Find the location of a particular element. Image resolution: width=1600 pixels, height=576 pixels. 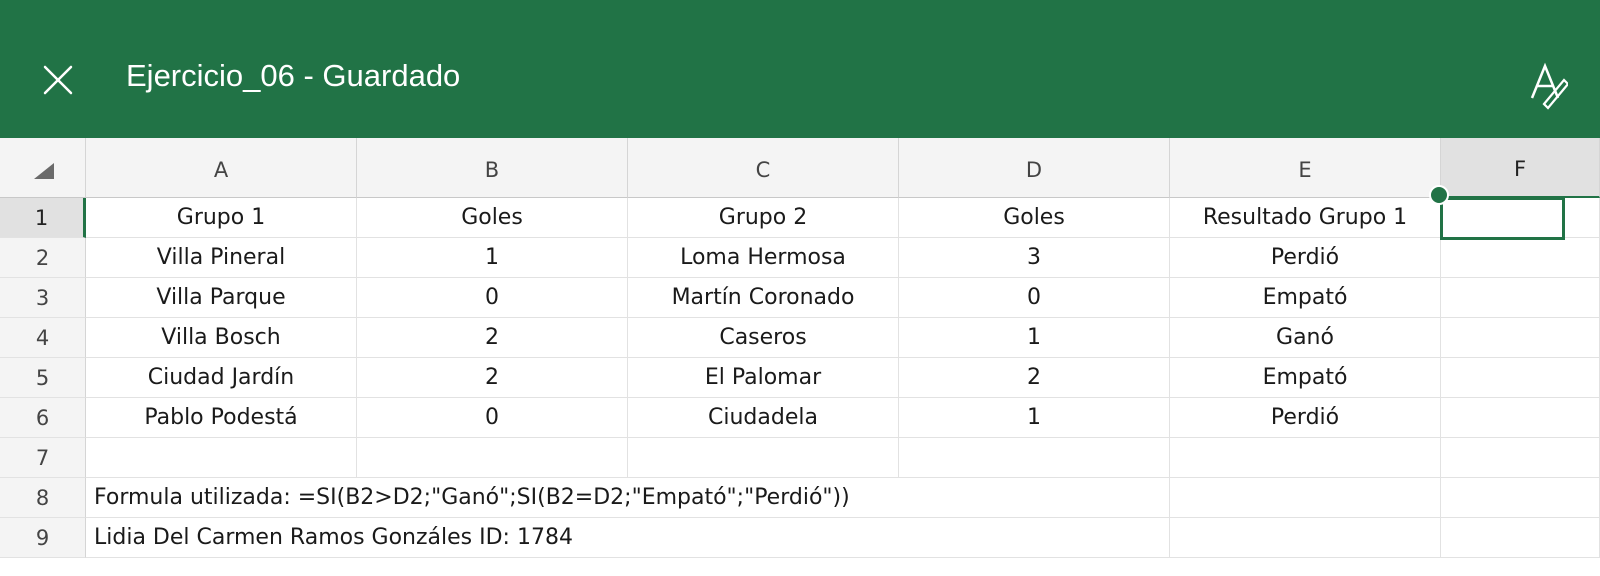

cell-f7 is located at coordinates (1520, 458).